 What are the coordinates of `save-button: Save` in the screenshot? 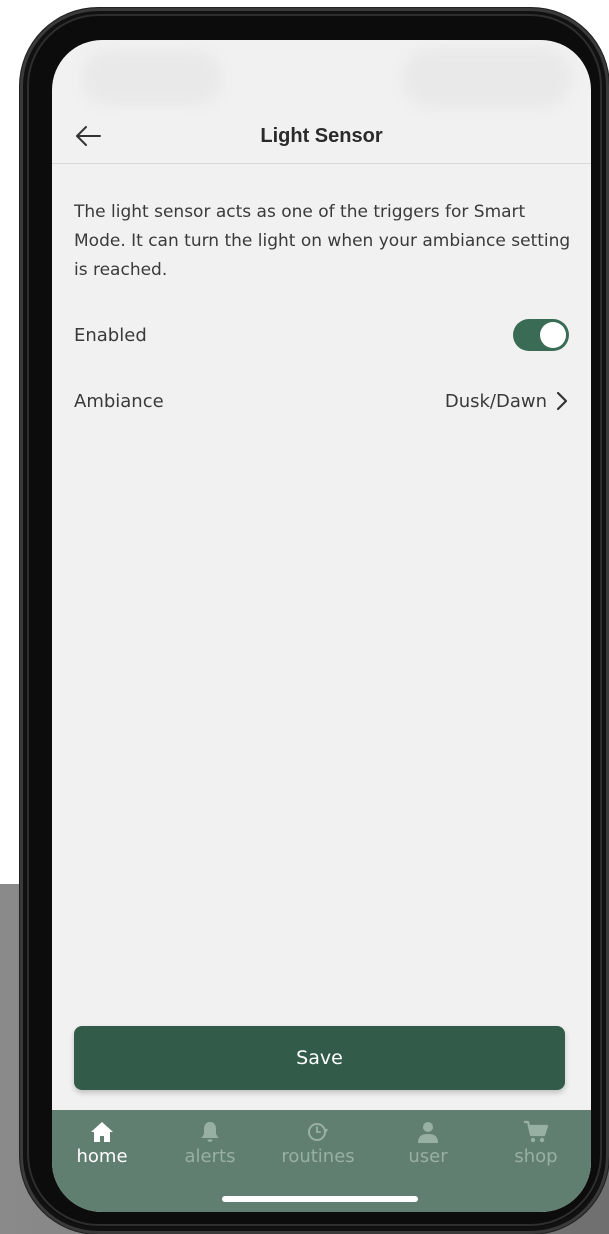 It's located at (319, 1058).